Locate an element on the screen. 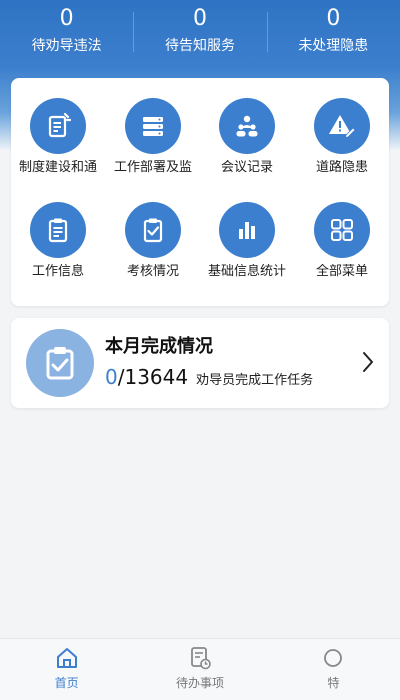  menu-item-basic-statistics: 基础信息统计 is located at coordinates (247, 250).